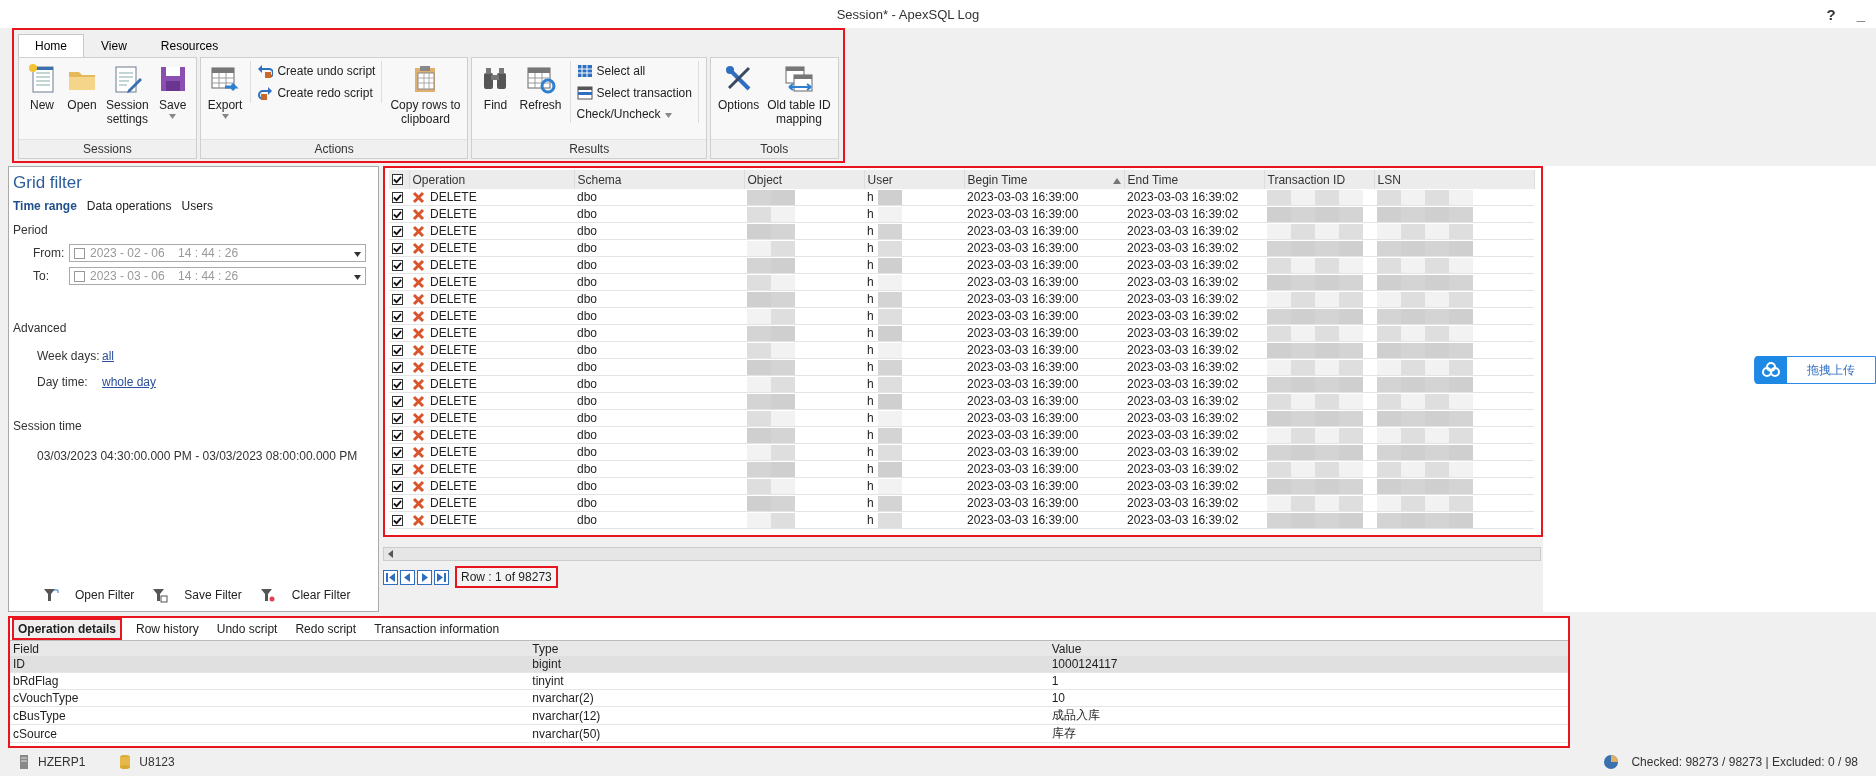 Image resolution: width=1876 pixels, height=776 pixels. Describe the element at coordinates (1815, 370) in the screenshot. I see `upload-button: 拖拽上传` at that location.